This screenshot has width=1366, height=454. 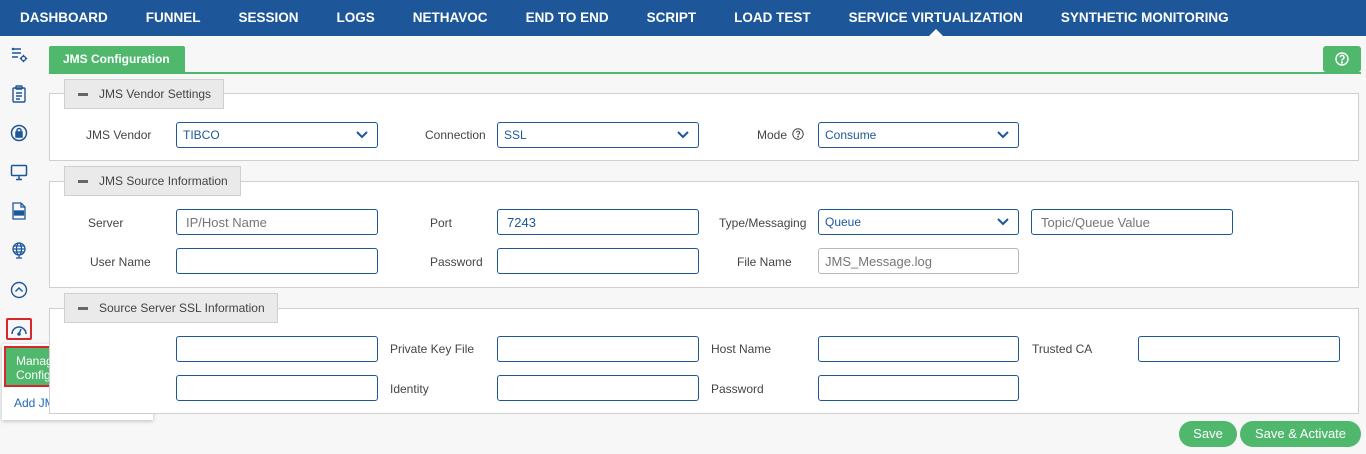 What do you see at coordinates (918, 222) in the screenshot?
I see `type-messaging-select: Queue` at bounding box center [918, 222].